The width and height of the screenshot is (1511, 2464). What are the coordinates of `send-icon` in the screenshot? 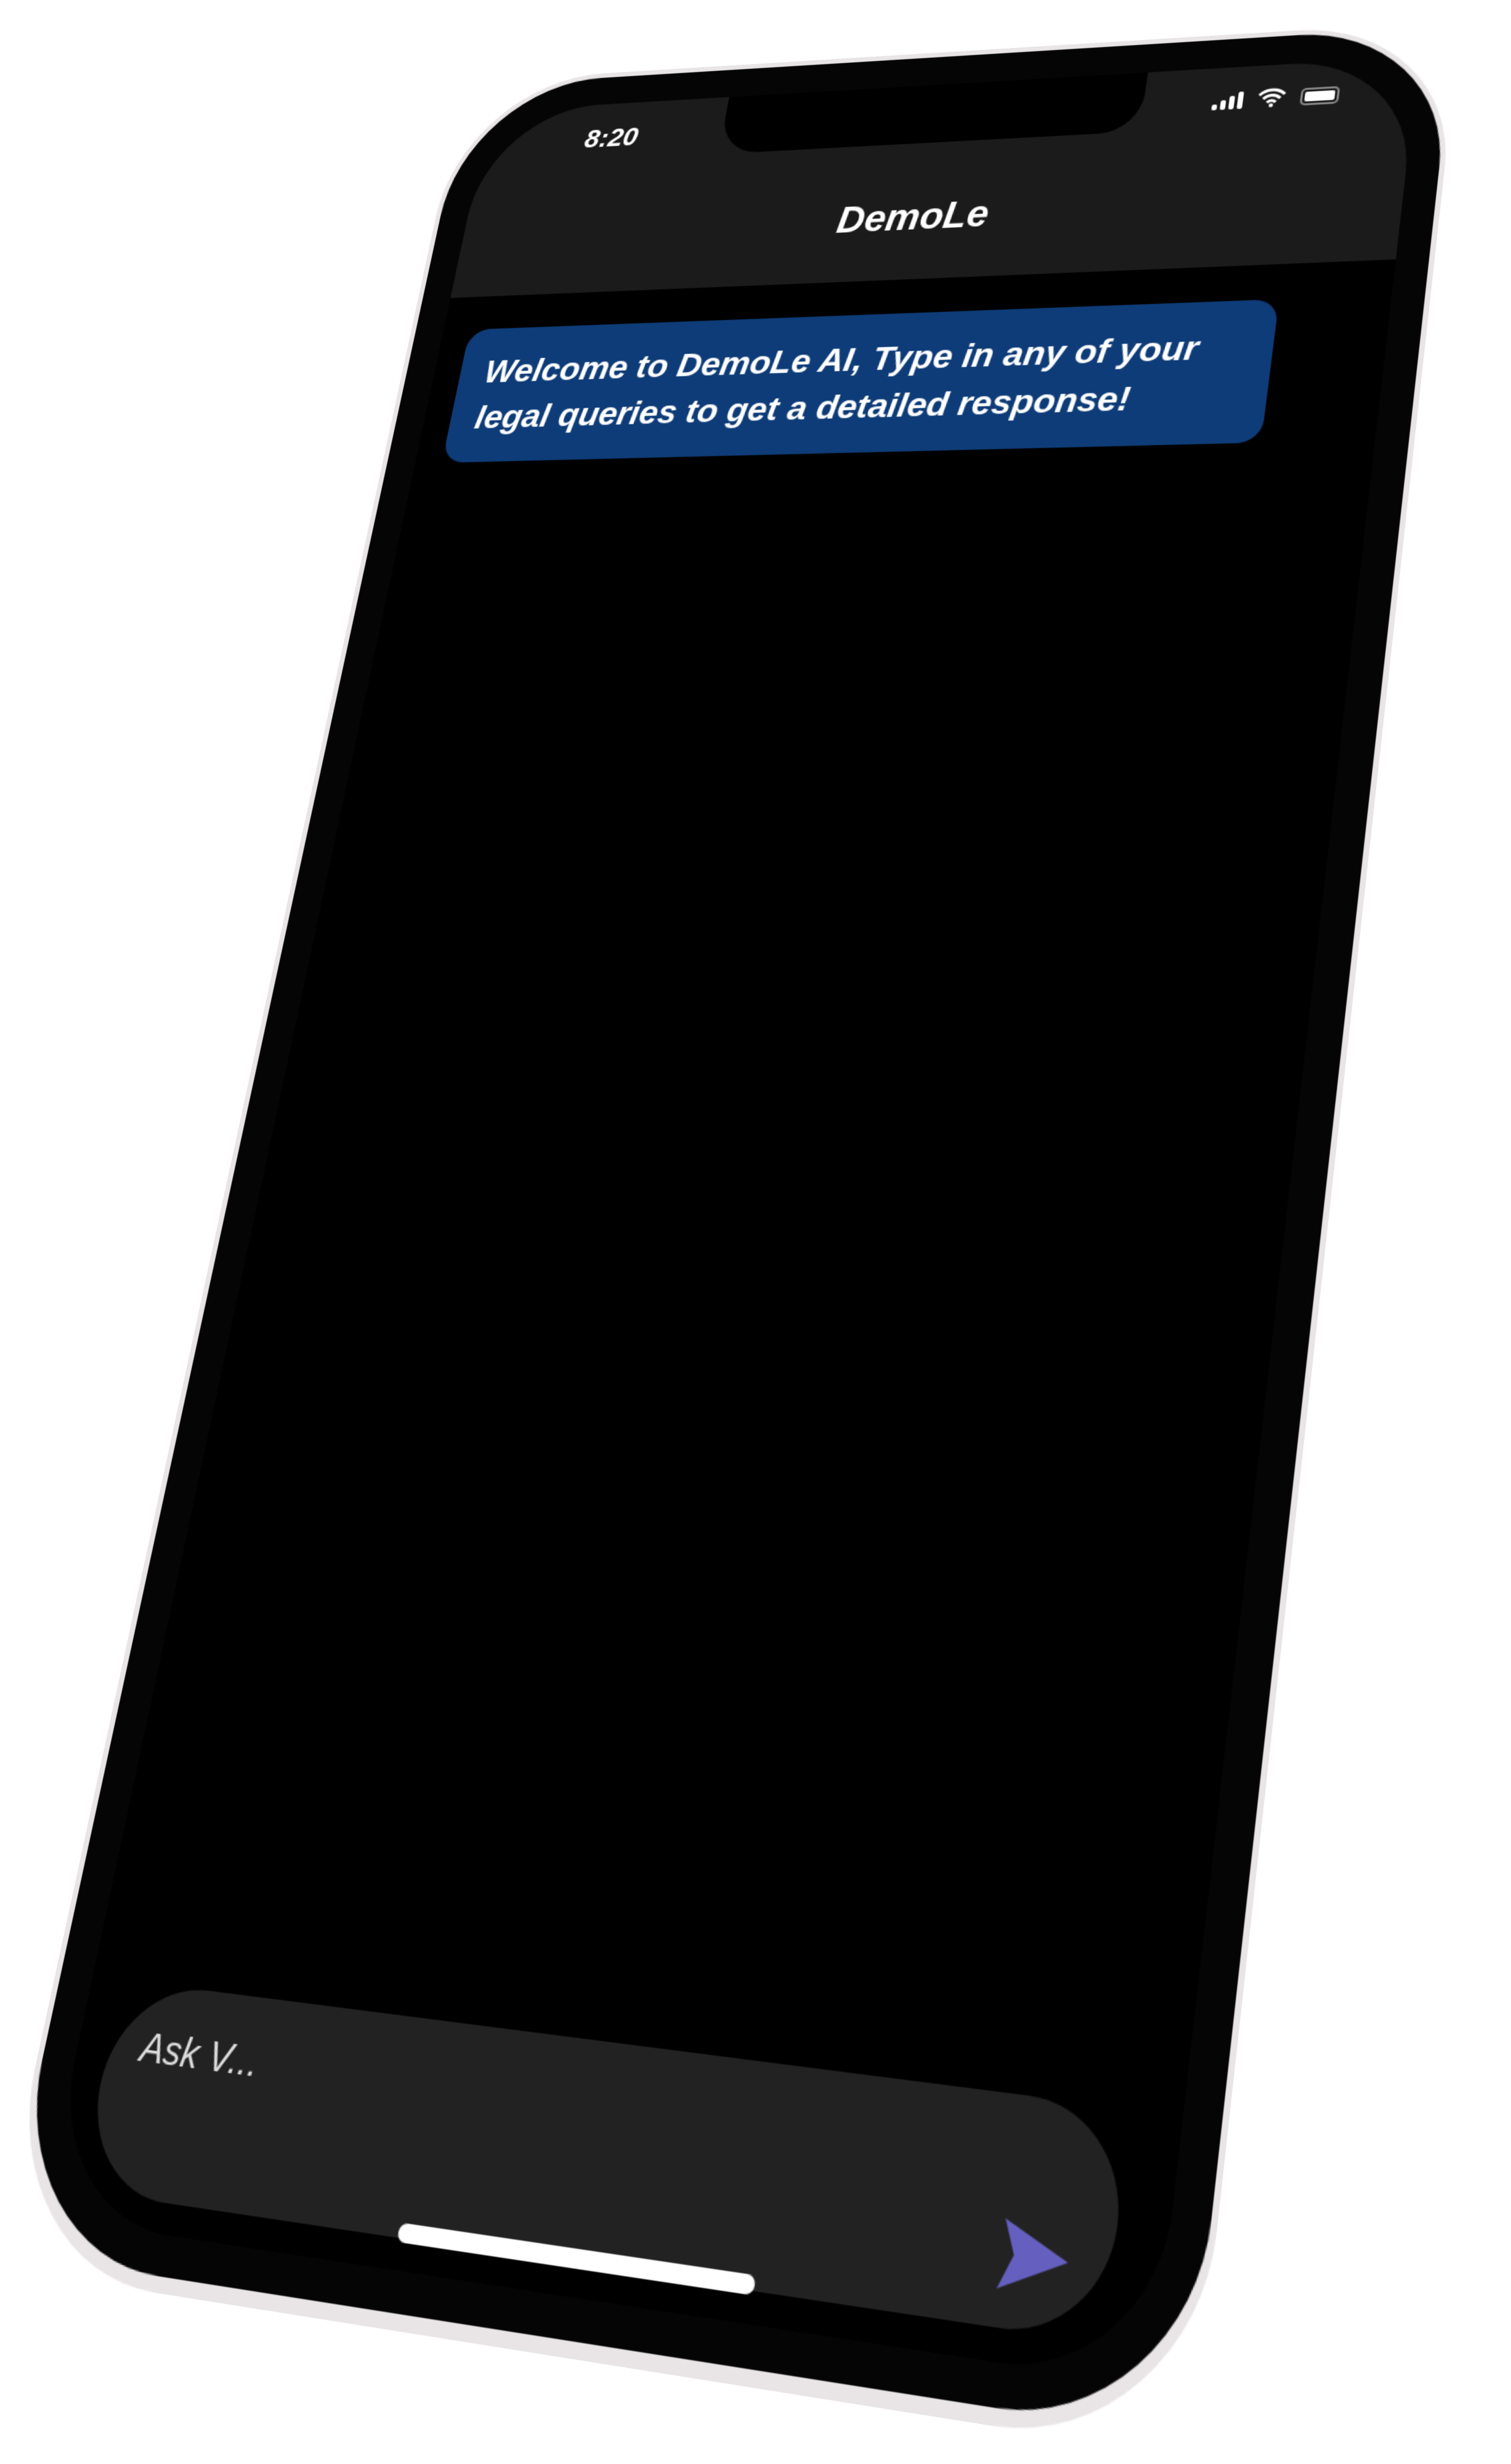 It's located at (1034, 2258).